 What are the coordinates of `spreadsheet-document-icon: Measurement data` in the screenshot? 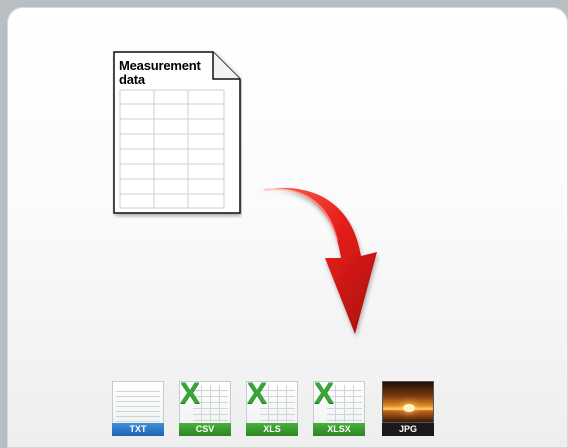 It's located at (177, 134).